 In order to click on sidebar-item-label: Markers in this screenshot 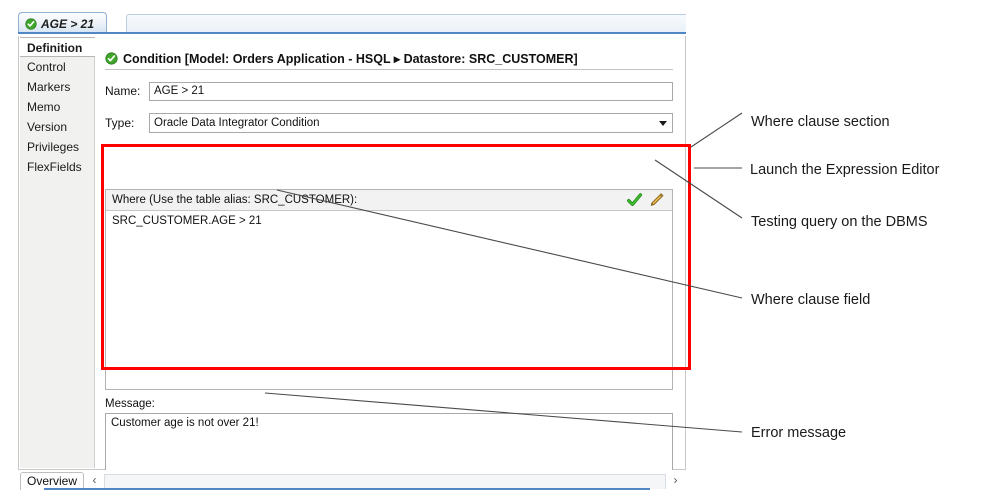, I will do `click(49, 87)`.